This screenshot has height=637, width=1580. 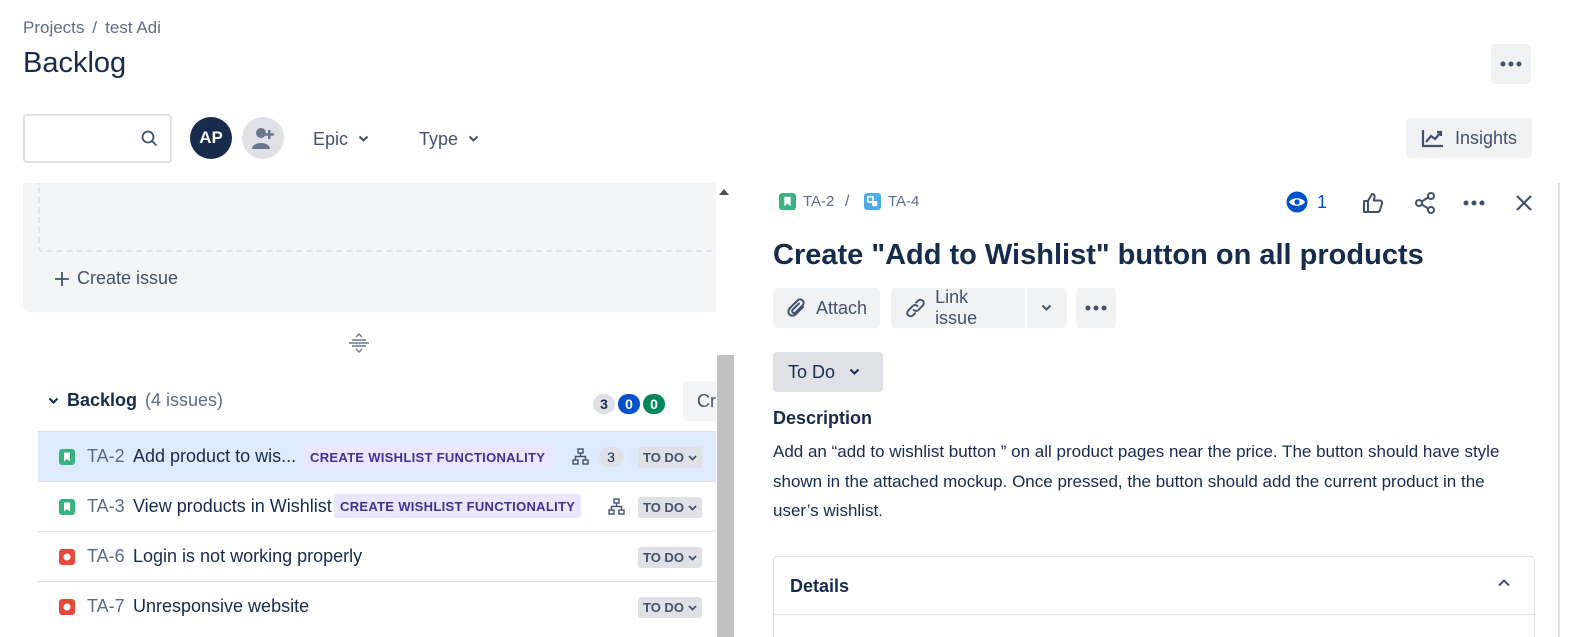 What do you see at coordinates (53, 28) in the screenshot?
I see `breadcrumb-projects: Projects` at bounding box center [53, 28].